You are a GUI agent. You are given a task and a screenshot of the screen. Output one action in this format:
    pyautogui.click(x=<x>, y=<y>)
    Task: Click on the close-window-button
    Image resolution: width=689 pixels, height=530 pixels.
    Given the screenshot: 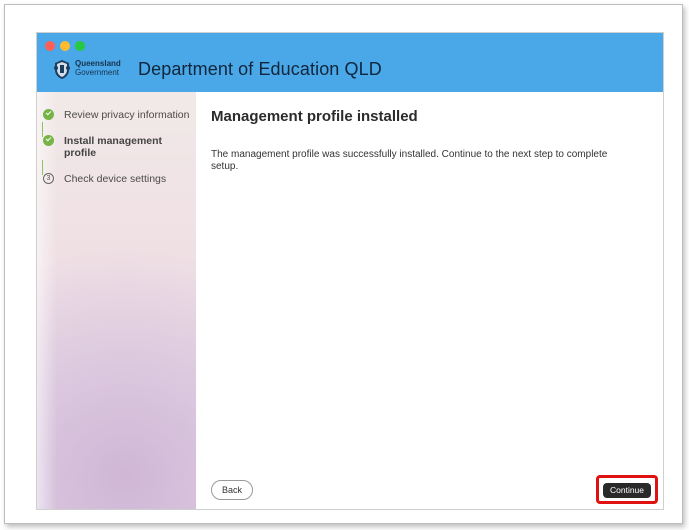 What is the action you would take?
    pyautogui.click(x=50, y=46)
    